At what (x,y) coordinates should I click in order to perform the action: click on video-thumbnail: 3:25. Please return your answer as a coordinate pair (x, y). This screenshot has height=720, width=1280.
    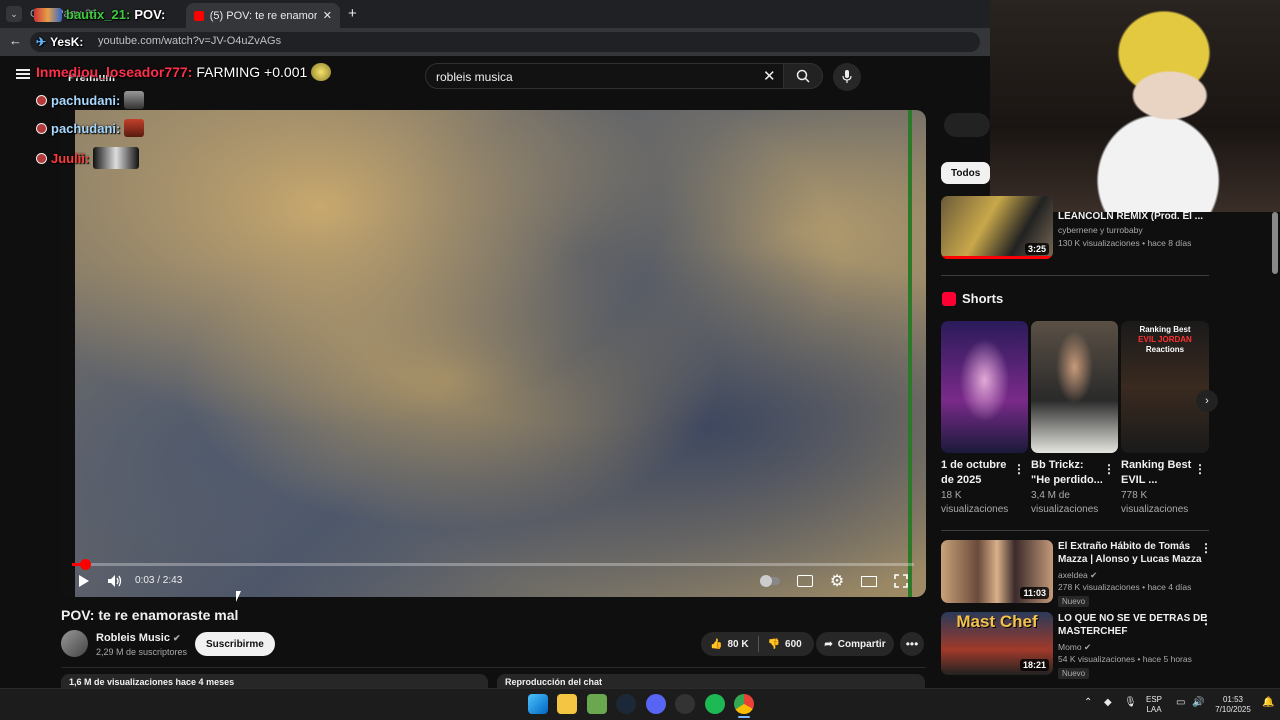
    Looking at the image, I should click on (997, 227).